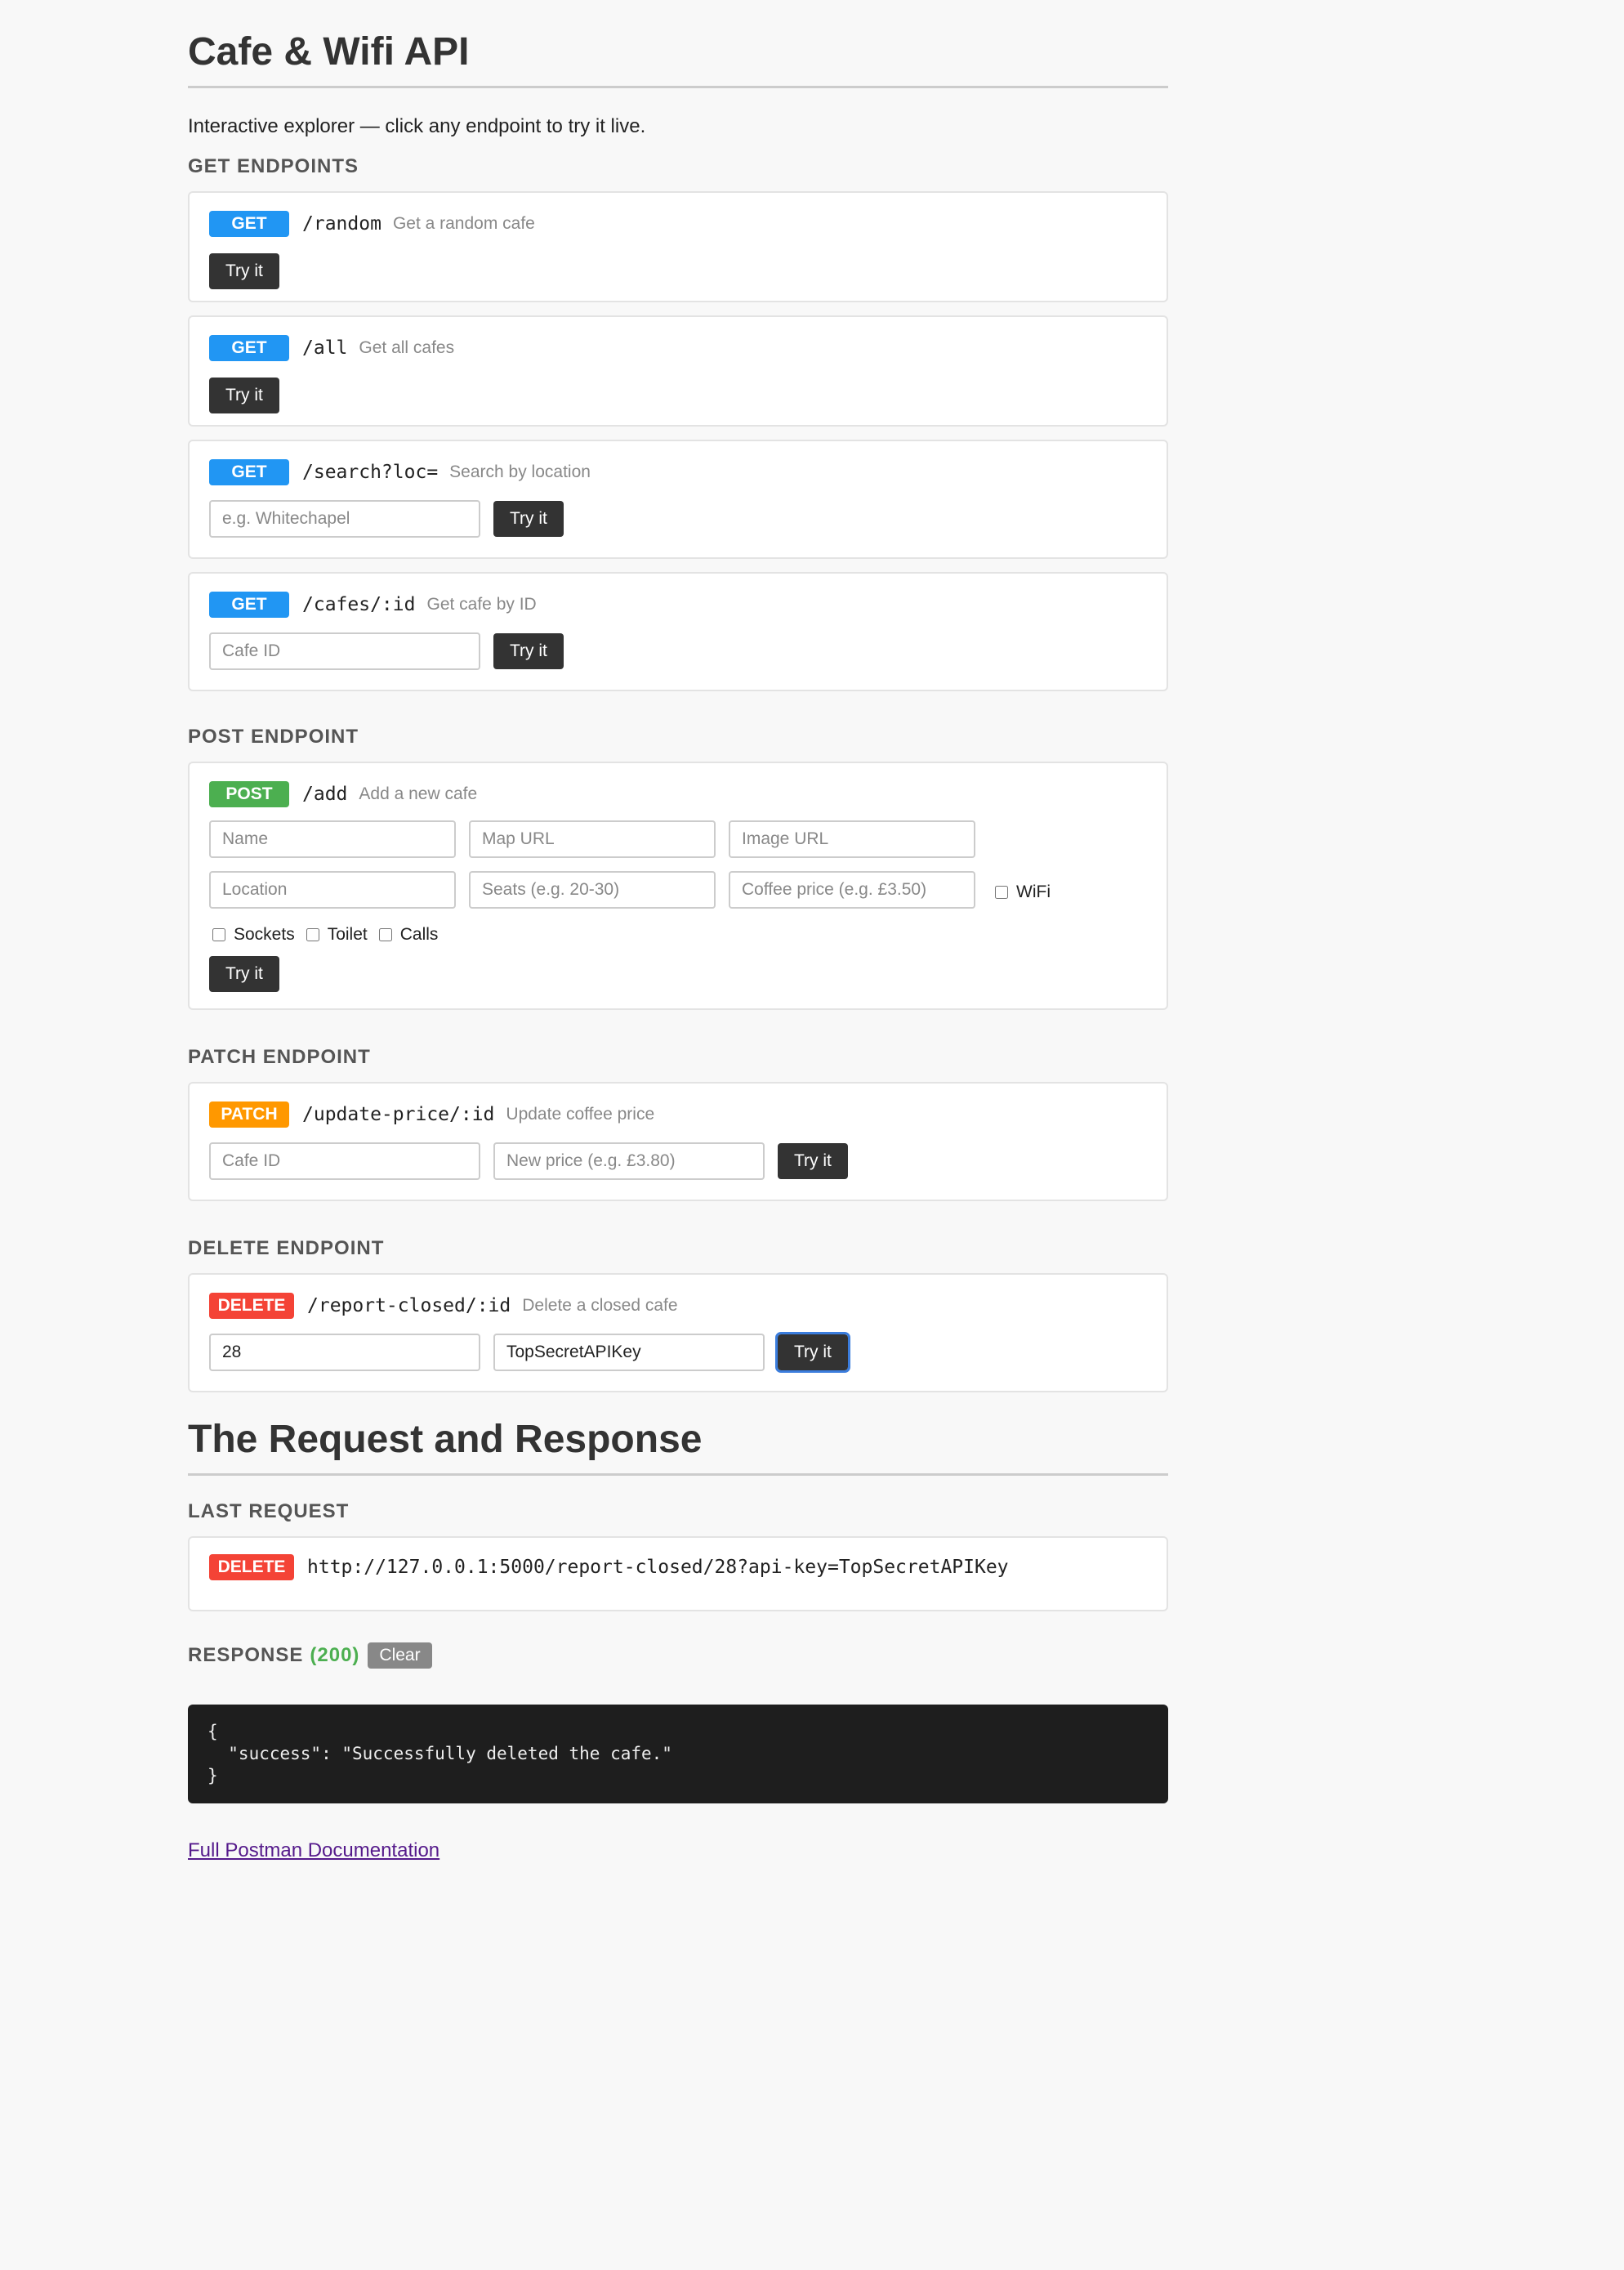  I want to click on toilet-checkbox-label: Toilet, so click(337, 935).